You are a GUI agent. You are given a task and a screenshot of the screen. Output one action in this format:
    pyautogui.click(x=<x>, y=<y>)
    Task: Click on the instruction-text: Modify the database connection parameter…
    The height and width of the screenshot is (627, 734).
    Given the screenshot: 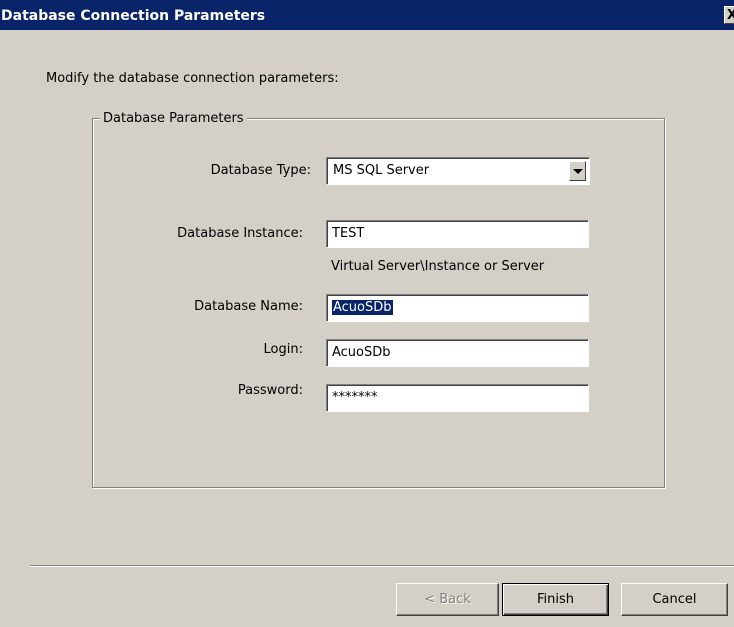 What is the action you would take?
    pyautogui.click(x=192, y=78)
    